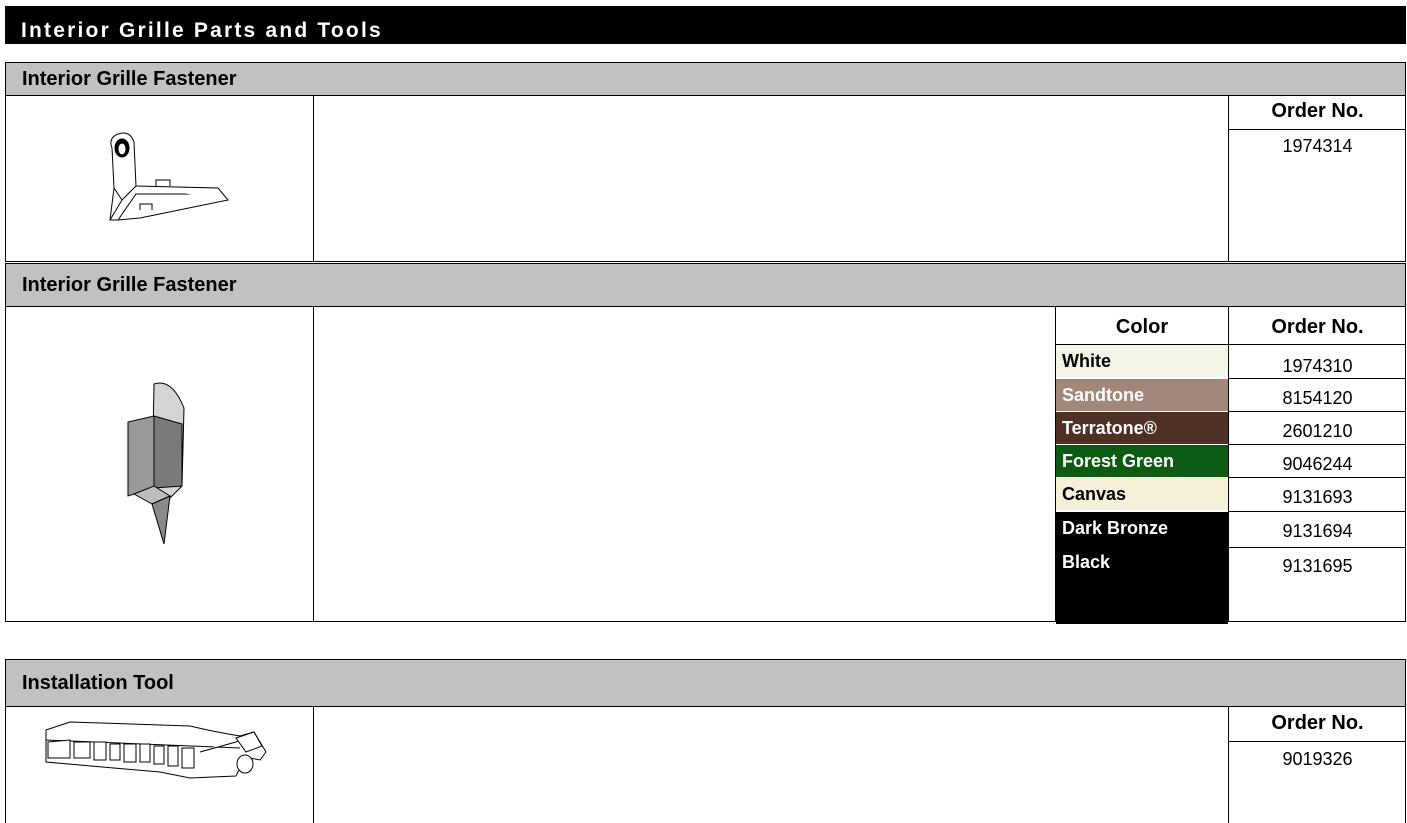  I want to click on color-swatch-white: White, so click(1142, 361).